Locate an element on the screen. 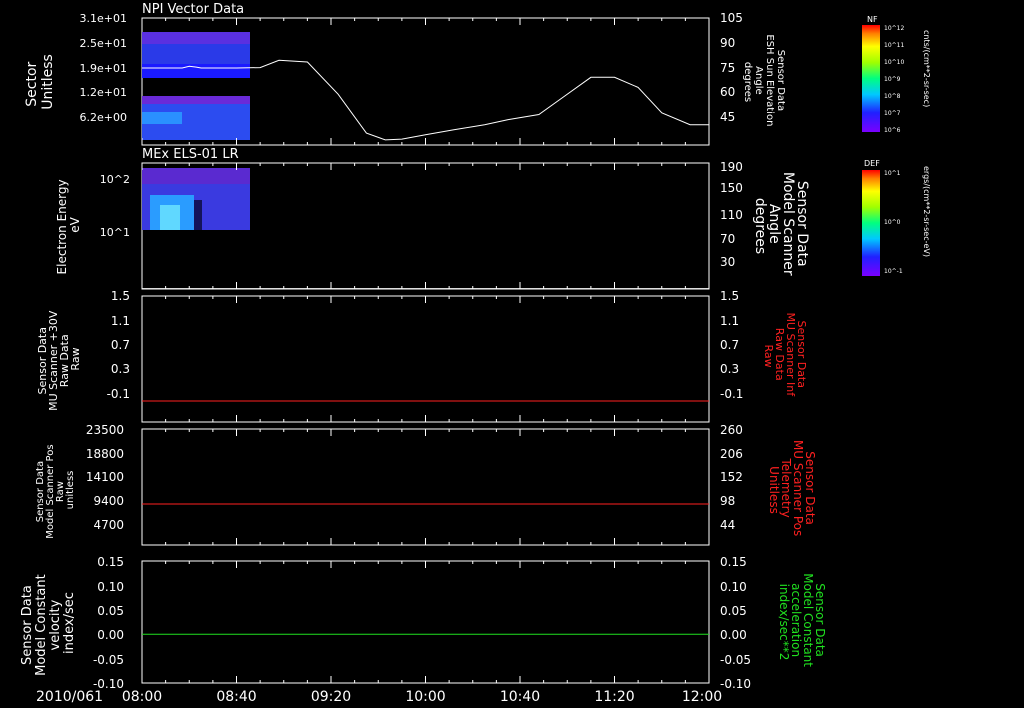  y-right-tick-label: 1.5 is located at coordinates (729, 296).